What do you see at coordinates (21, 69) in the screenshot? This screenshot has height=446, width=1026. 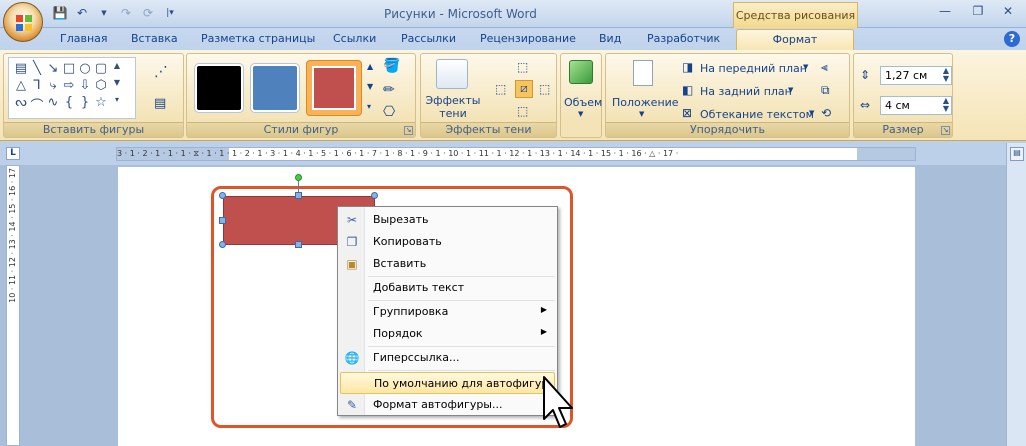 I see `textbox-shape-icon: ▤` at bounding box center [21, 69].